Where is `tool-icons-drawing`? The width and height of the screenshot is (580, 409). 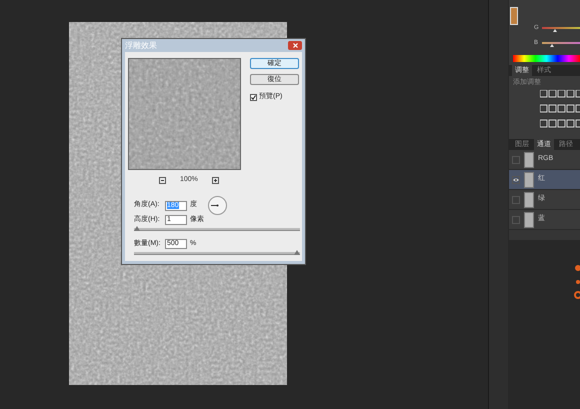
tool-icons-drawing is located at coordinates (576, 282).